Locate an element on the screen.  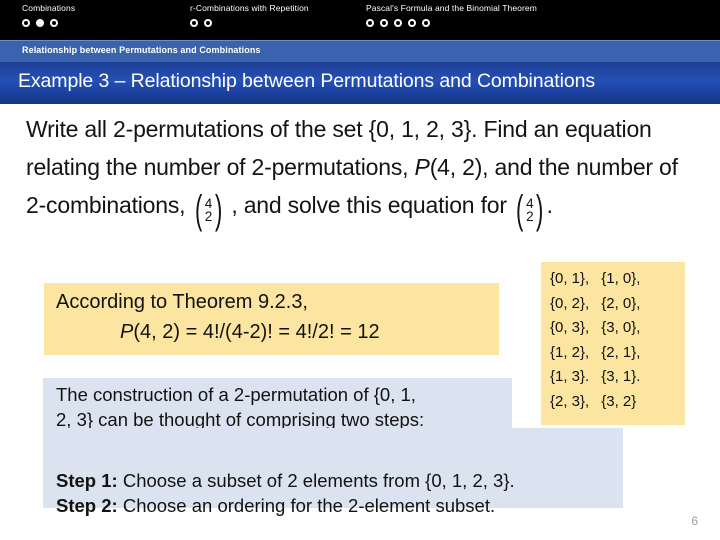
permutation-cell-right: {2, 1}, is located at coordinates (621, 352).